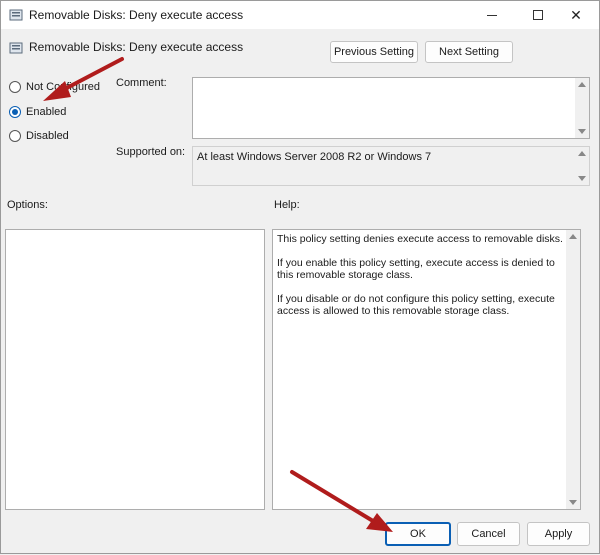 The height and width of the screenshot is (555, 600). I want to click on next-setting-button: Next Setting, so click(469, 52).